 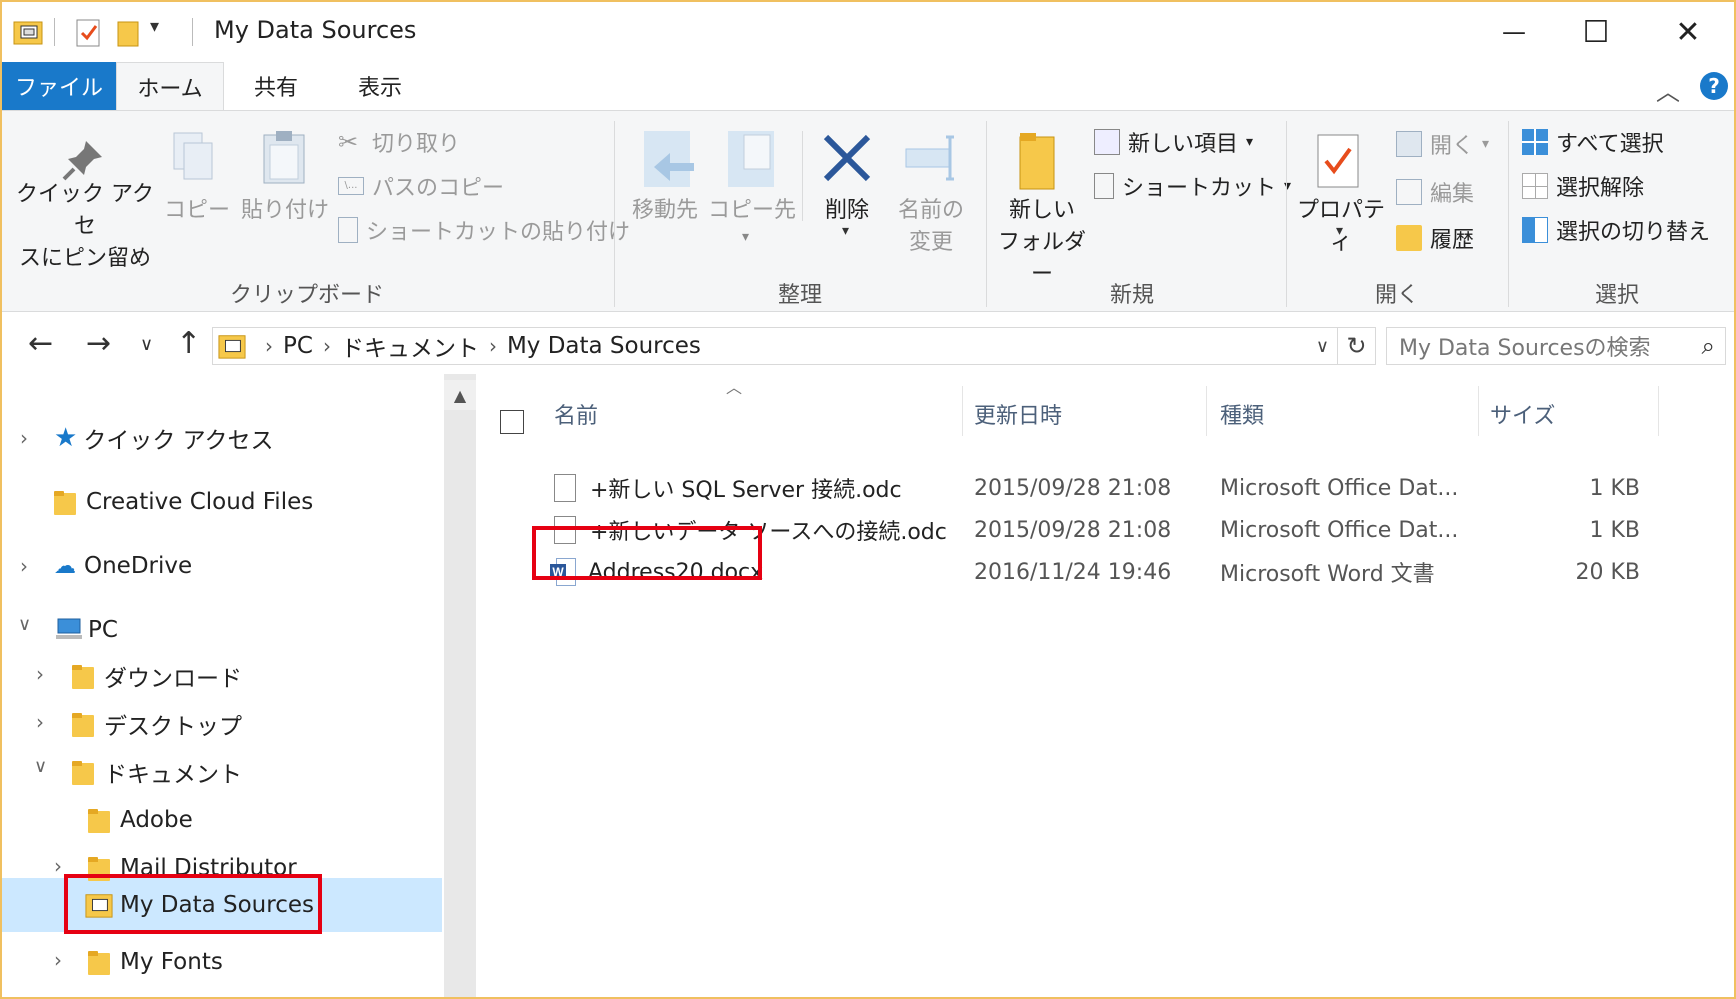 What do you see at coordinates (197, 211) in the screenshot?
I see `copy-button: コピー` at bounding box center [197, 211].